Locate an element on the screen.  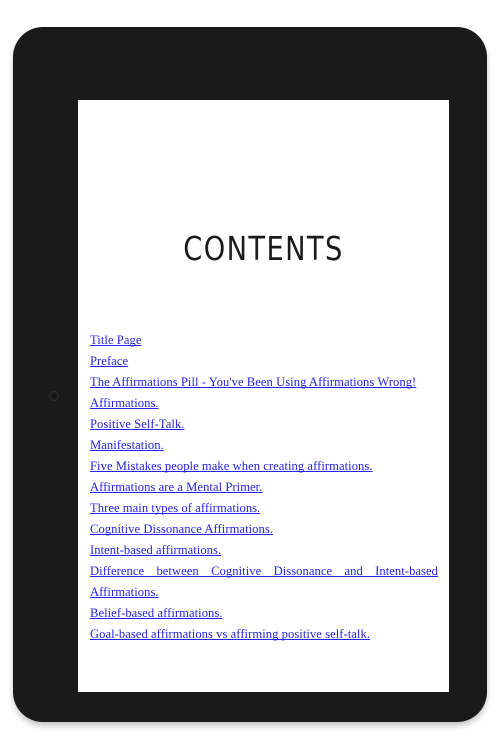
list-item: Three main types of affirmations. is located at coordinates (264, 508).